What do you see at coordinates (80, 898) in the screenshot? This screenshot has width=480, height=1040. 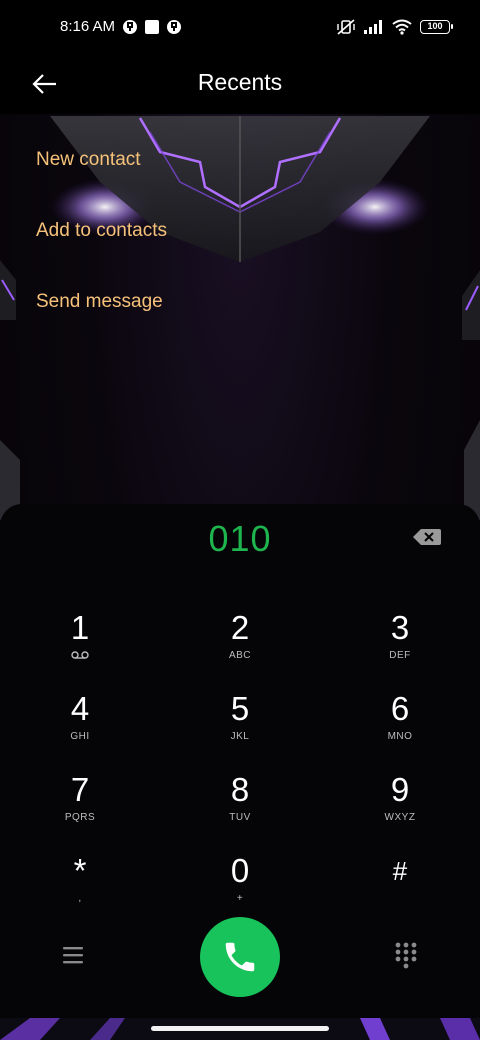 I see `key-letters: ,` at bounding box center [80, 898].